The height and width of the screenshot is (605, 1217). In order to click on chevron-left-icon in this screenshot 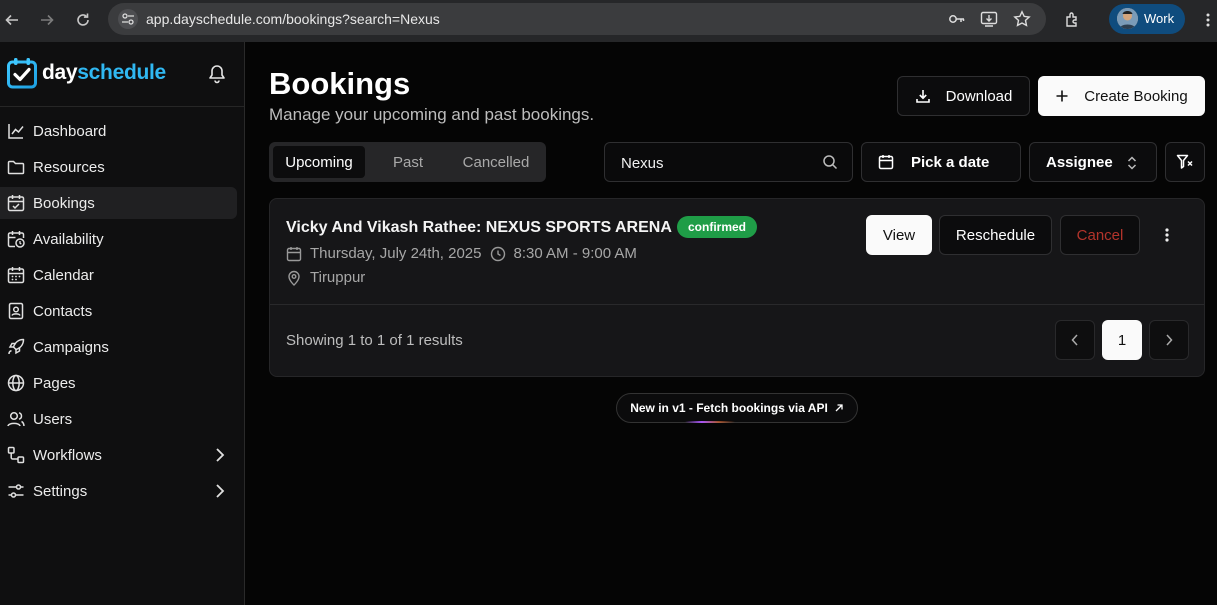, I will do `click(1075, 340)`.